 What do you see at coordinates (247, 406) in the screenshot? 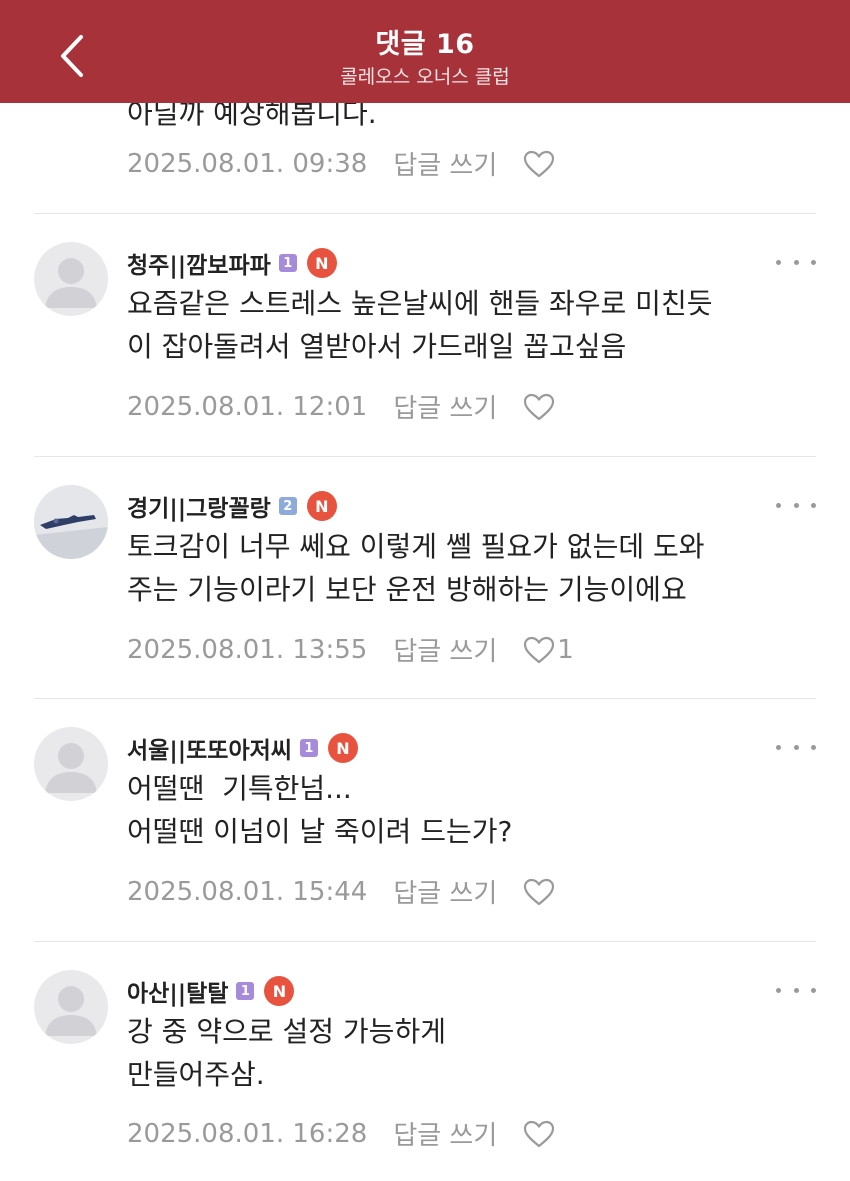
I see `comment-date: 2025.08.01. 12:01` at bounding box center [247, 406].